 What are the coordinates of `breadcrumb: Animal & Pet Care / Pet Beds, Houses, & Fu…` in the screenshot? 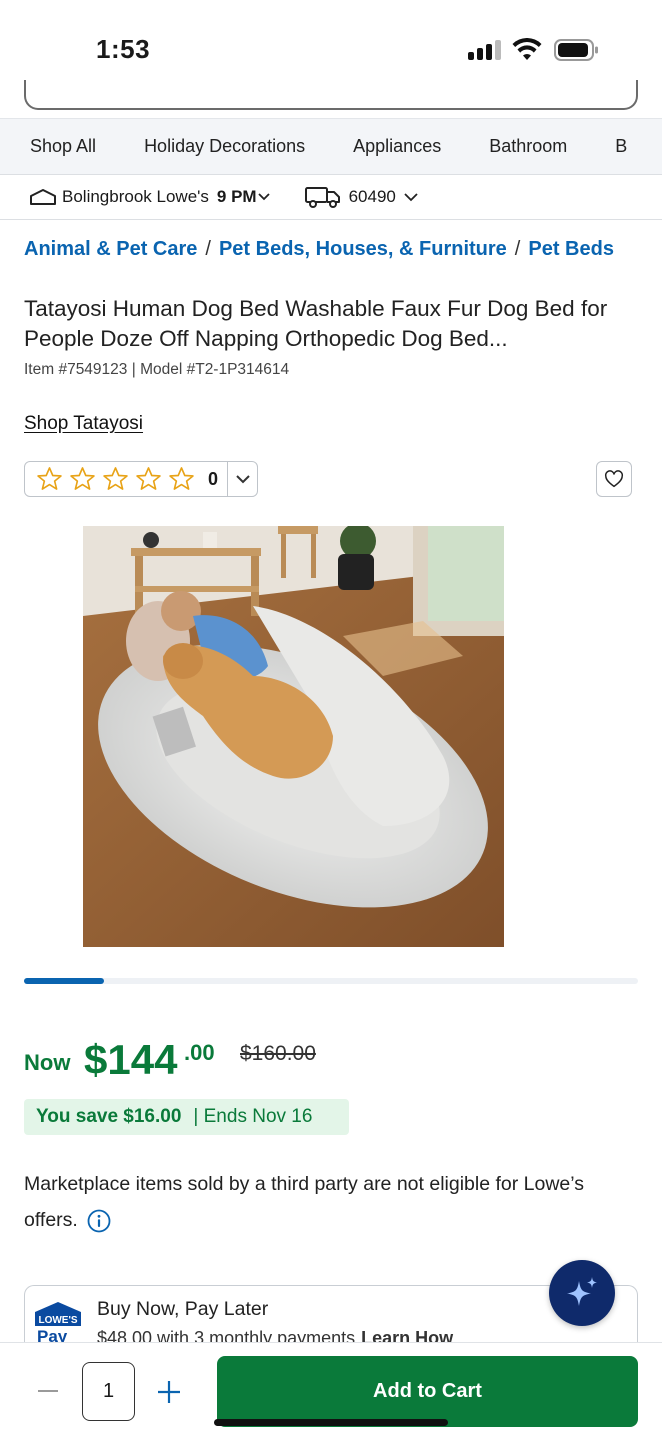 It's located at (334, 249).